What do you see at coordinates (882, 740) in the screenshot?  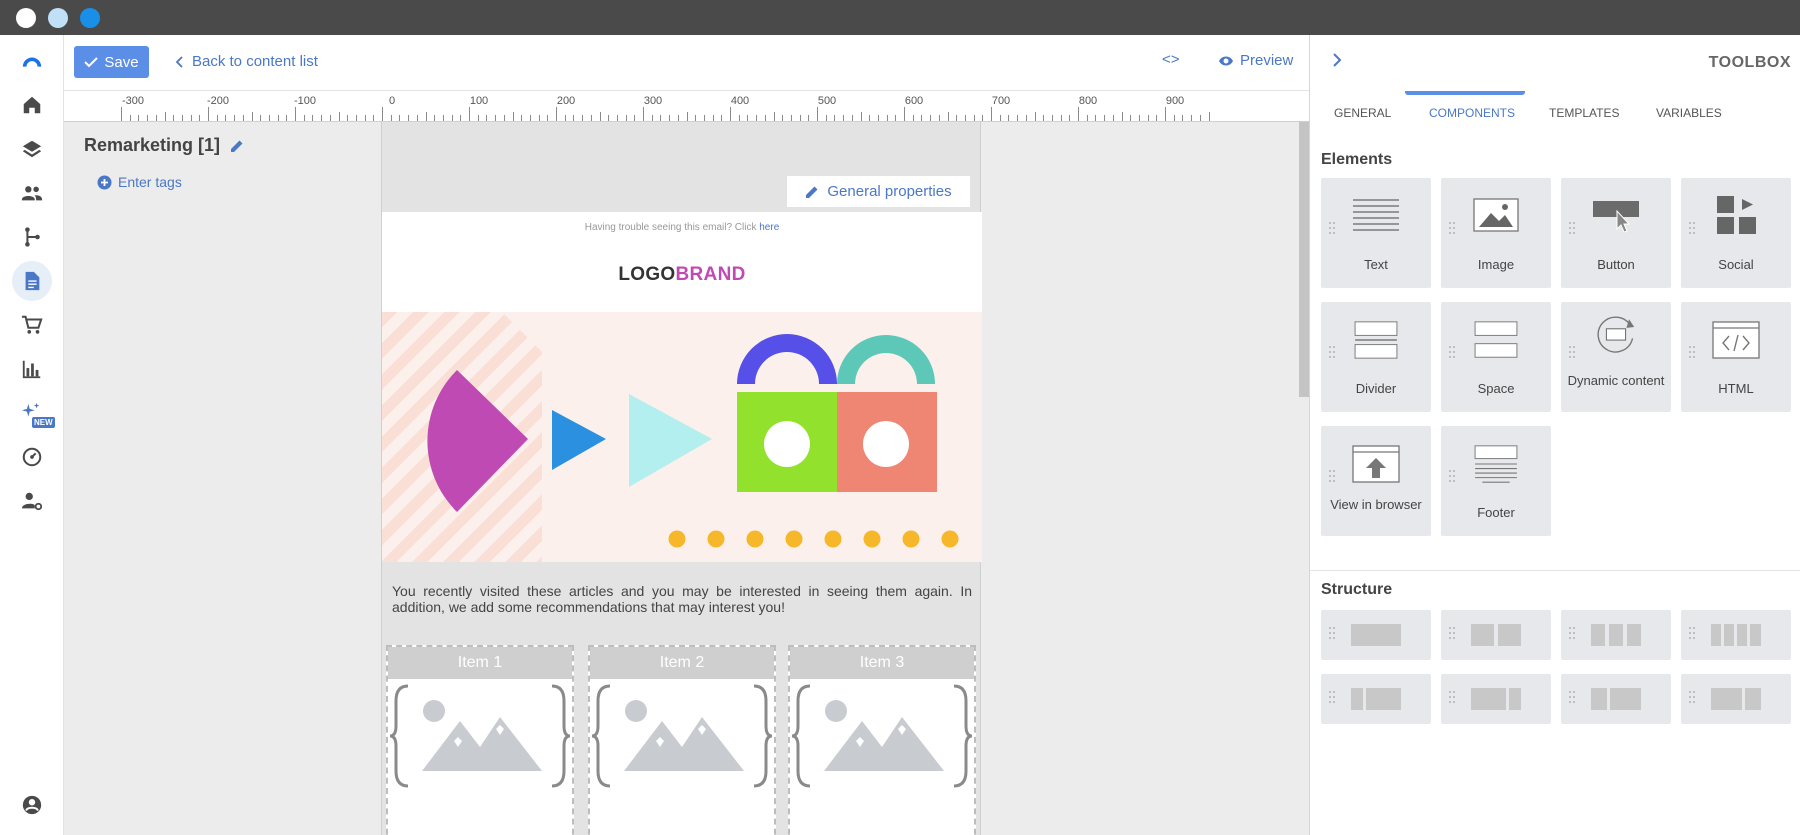 I see `product-item-card: Item 3` at bounding box center [882, 740].